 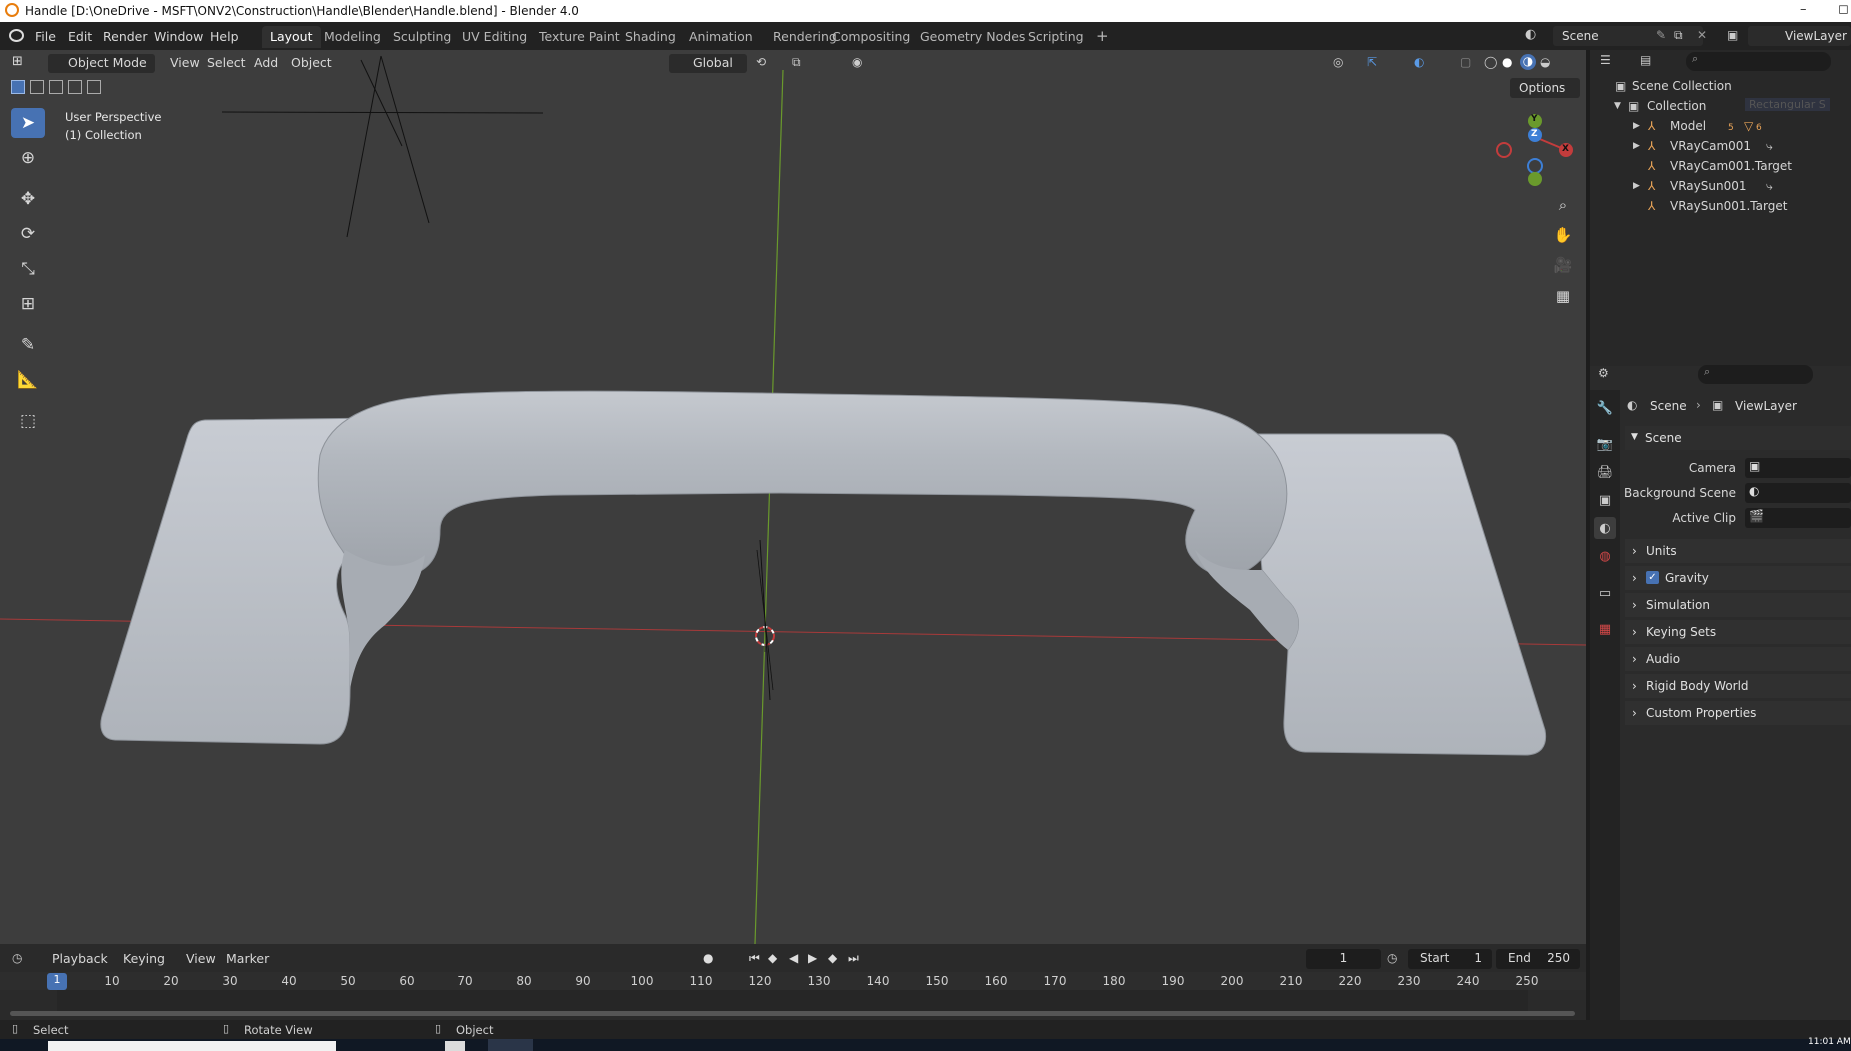 I want to click on blender-logo-icon, so click(x=16, y=35).